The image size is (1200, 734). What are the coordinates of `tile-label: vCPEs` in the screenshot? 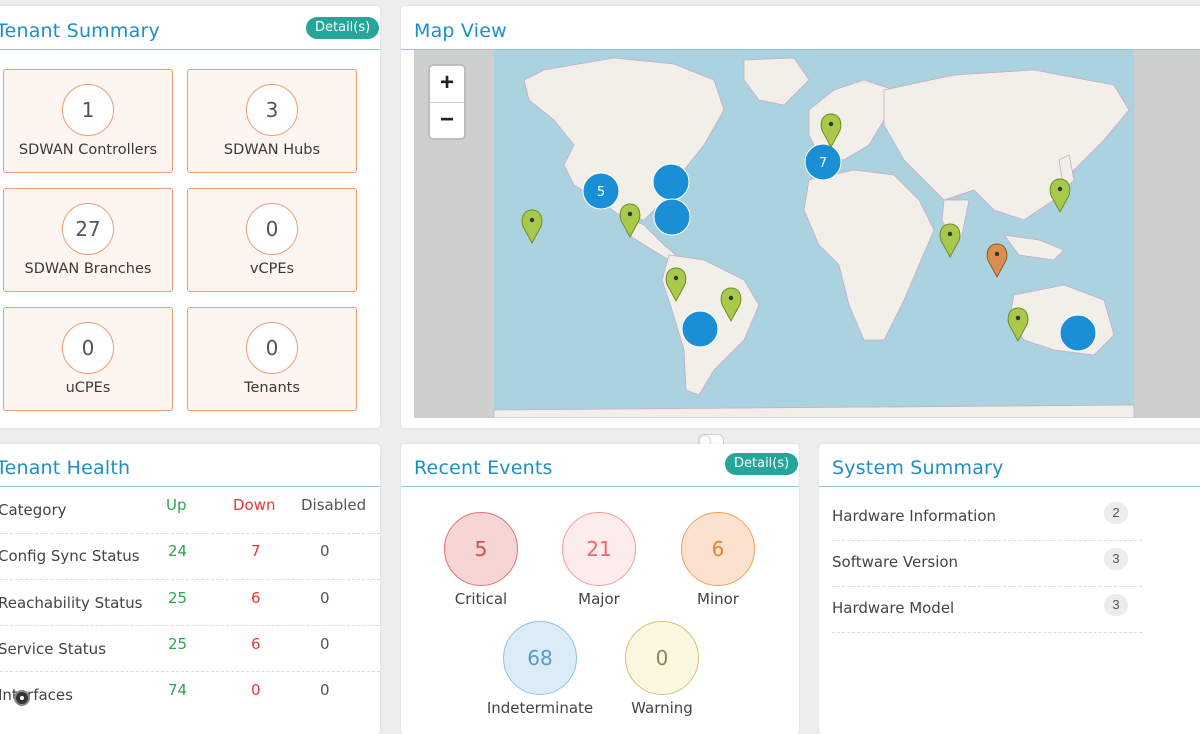 It's located at (272, 269).